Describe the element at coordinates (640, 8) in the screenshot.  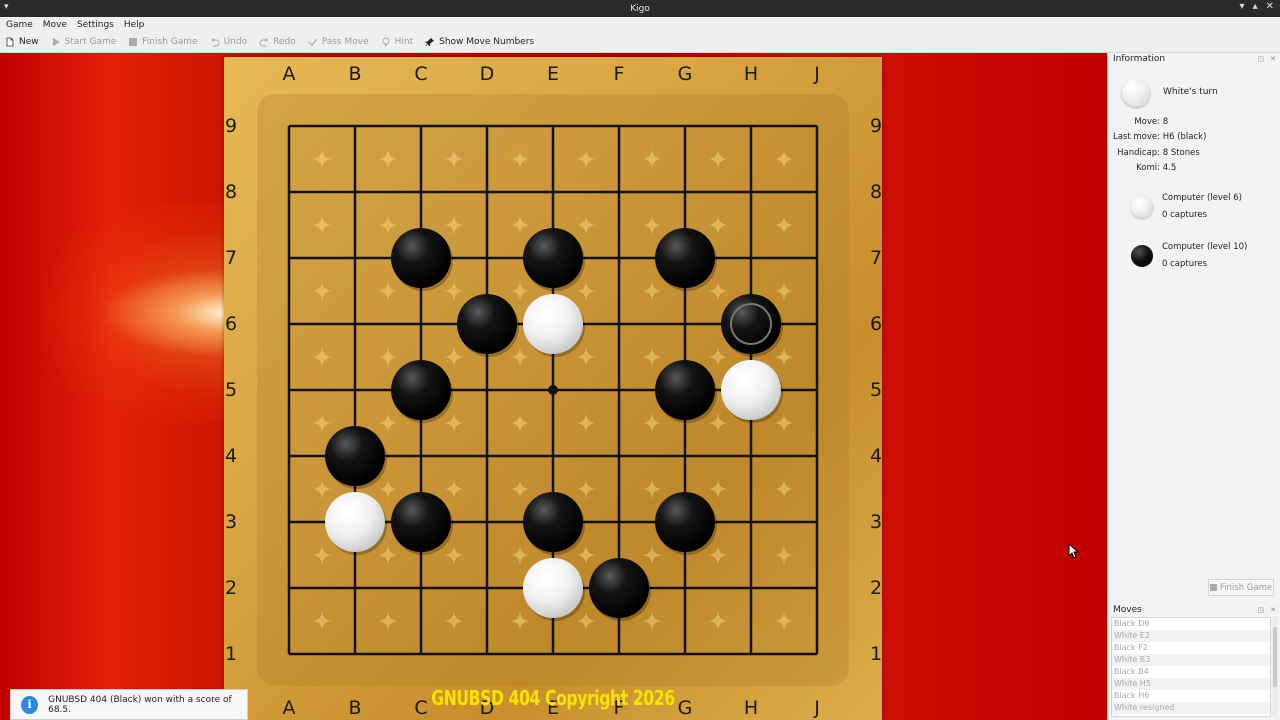
I see `title-bar: ▾ Kigo ▾ ▴ ✕` at that location.